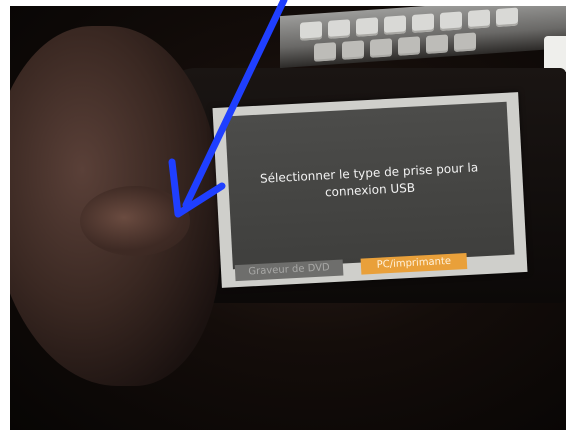  I want to click on arrow-shaft, so click(235, 104).